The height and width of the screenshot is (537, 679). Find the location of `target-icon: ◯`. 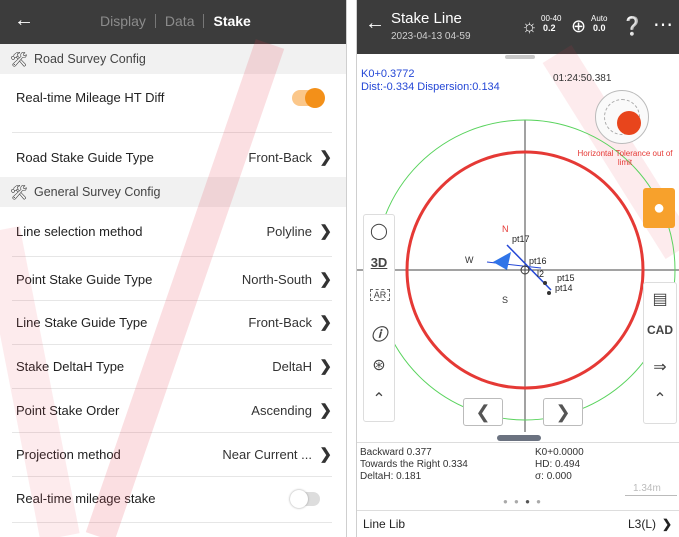

target-icon: ◯ is located at coordinates (379, 231).